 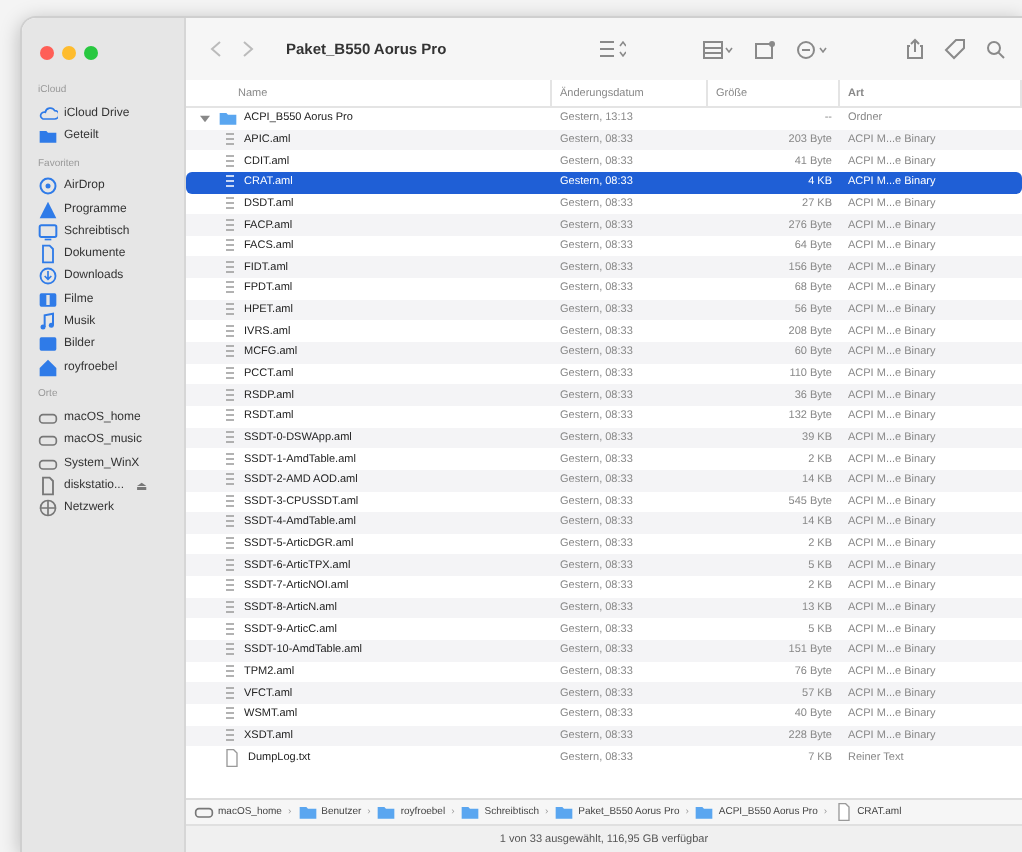 I want to click on house-icon, so click(x=48, y=367).